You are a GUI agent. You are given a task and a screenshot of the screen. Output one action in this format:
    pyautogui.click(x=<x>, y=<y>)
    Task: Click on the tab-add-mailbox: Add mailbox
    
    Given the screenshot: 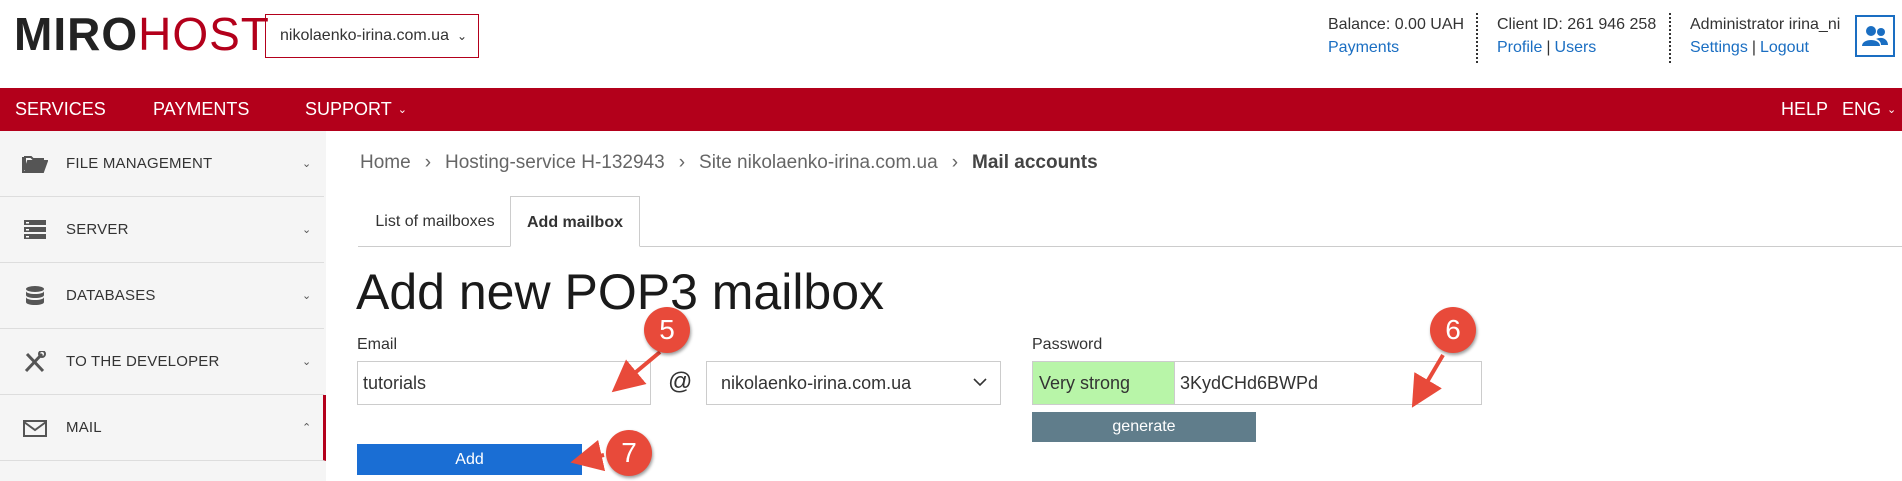 What is the action you would take?
    pyautogui.click(x=575, y=221)
    